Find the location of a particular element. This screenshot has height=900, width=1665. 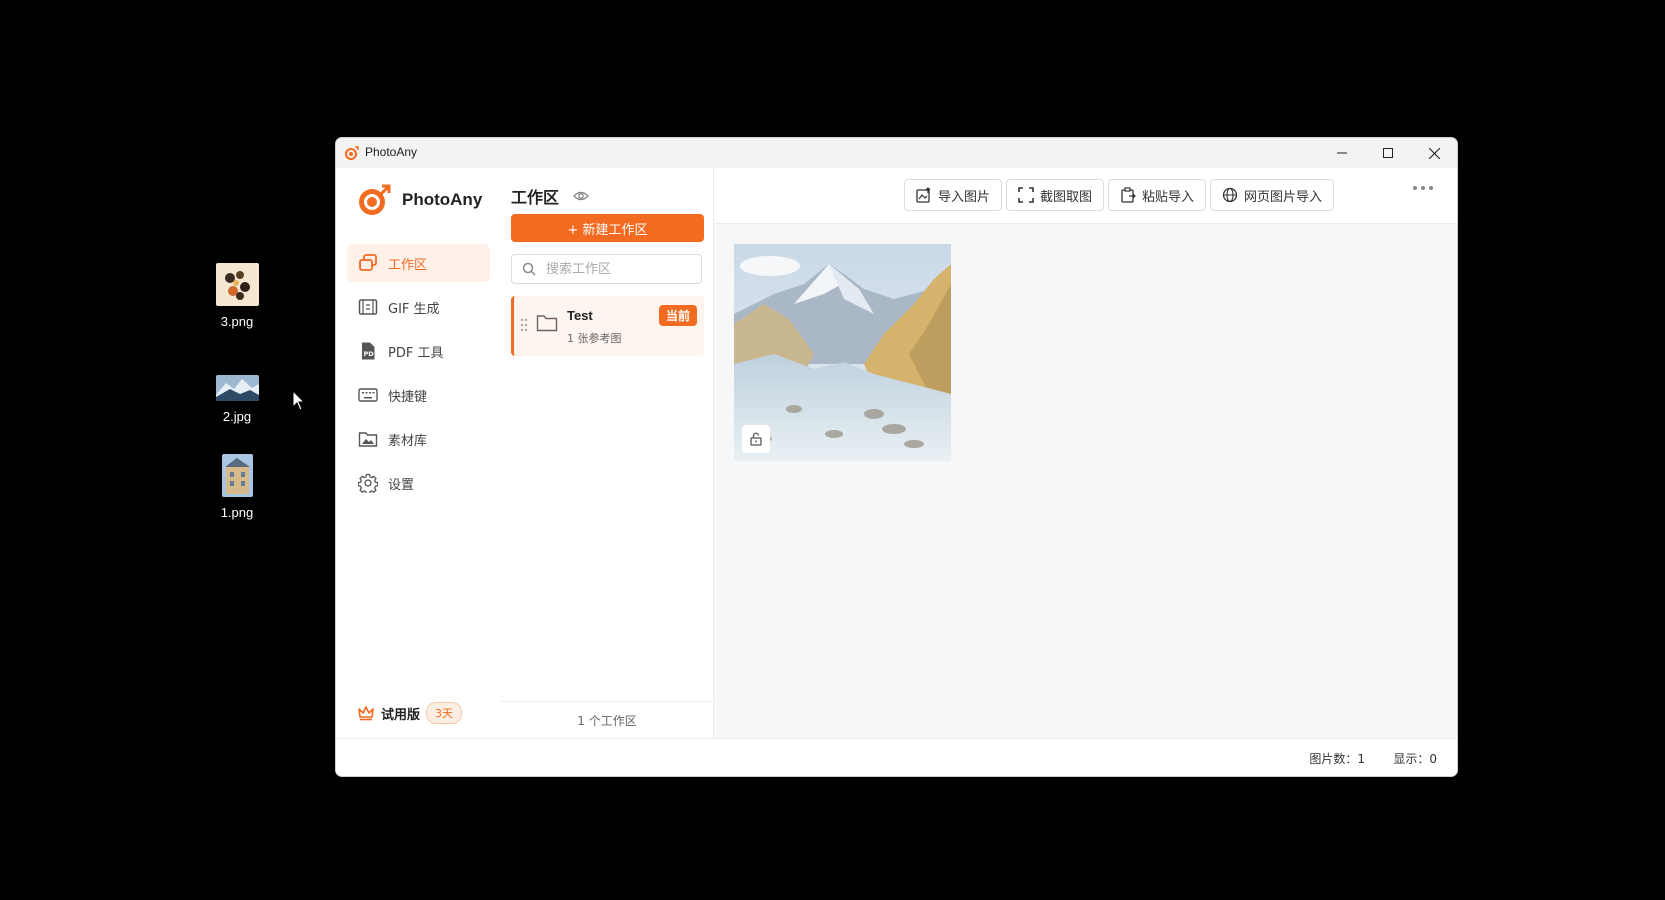

pdf-icon: PD is located at coordinates (368, 351).